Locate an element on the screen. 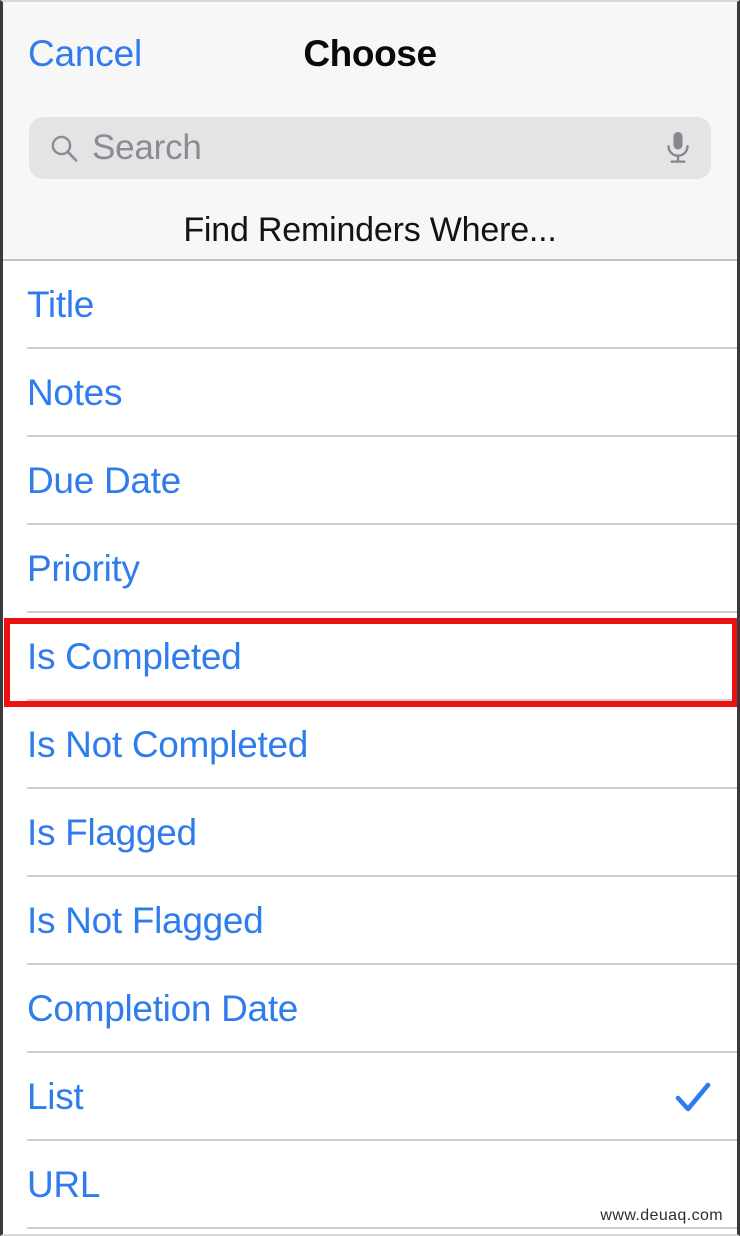  page-title: Choose is located at coordinates (370, 53).